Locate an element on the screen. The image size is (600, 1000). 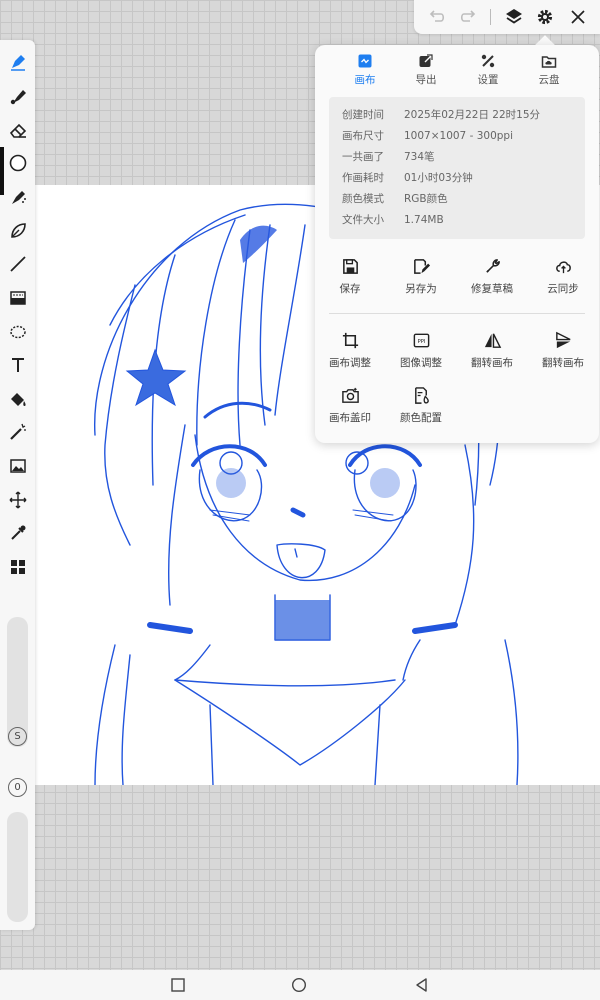
line-icon is located at coordinates (17, 263).